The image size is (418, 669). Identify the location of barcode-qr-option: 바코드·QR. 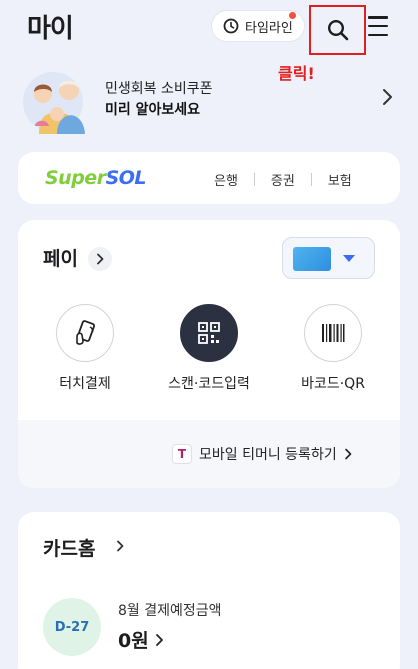
(333, 348).